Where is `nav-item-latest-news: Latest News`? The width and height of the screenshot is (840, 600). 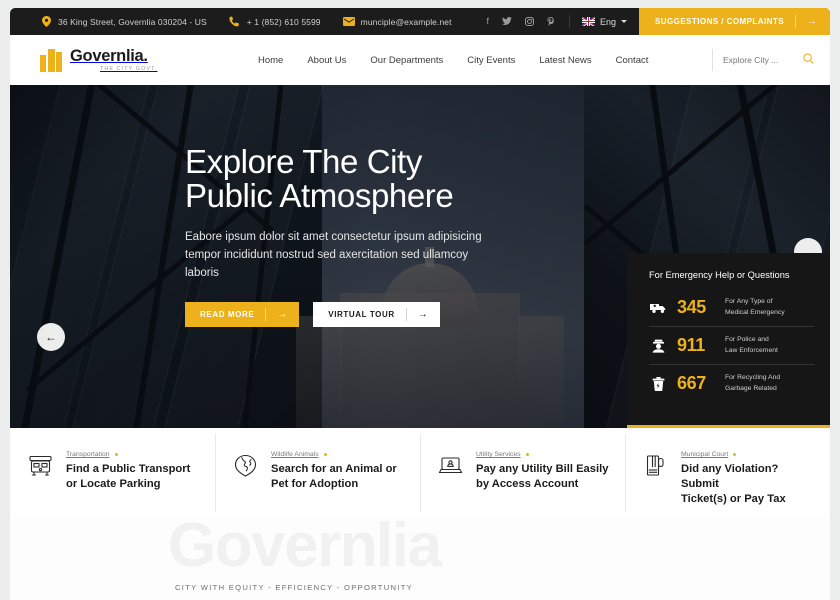 nav-item-latest-news: Latest News is located at coordinates (565, 60).